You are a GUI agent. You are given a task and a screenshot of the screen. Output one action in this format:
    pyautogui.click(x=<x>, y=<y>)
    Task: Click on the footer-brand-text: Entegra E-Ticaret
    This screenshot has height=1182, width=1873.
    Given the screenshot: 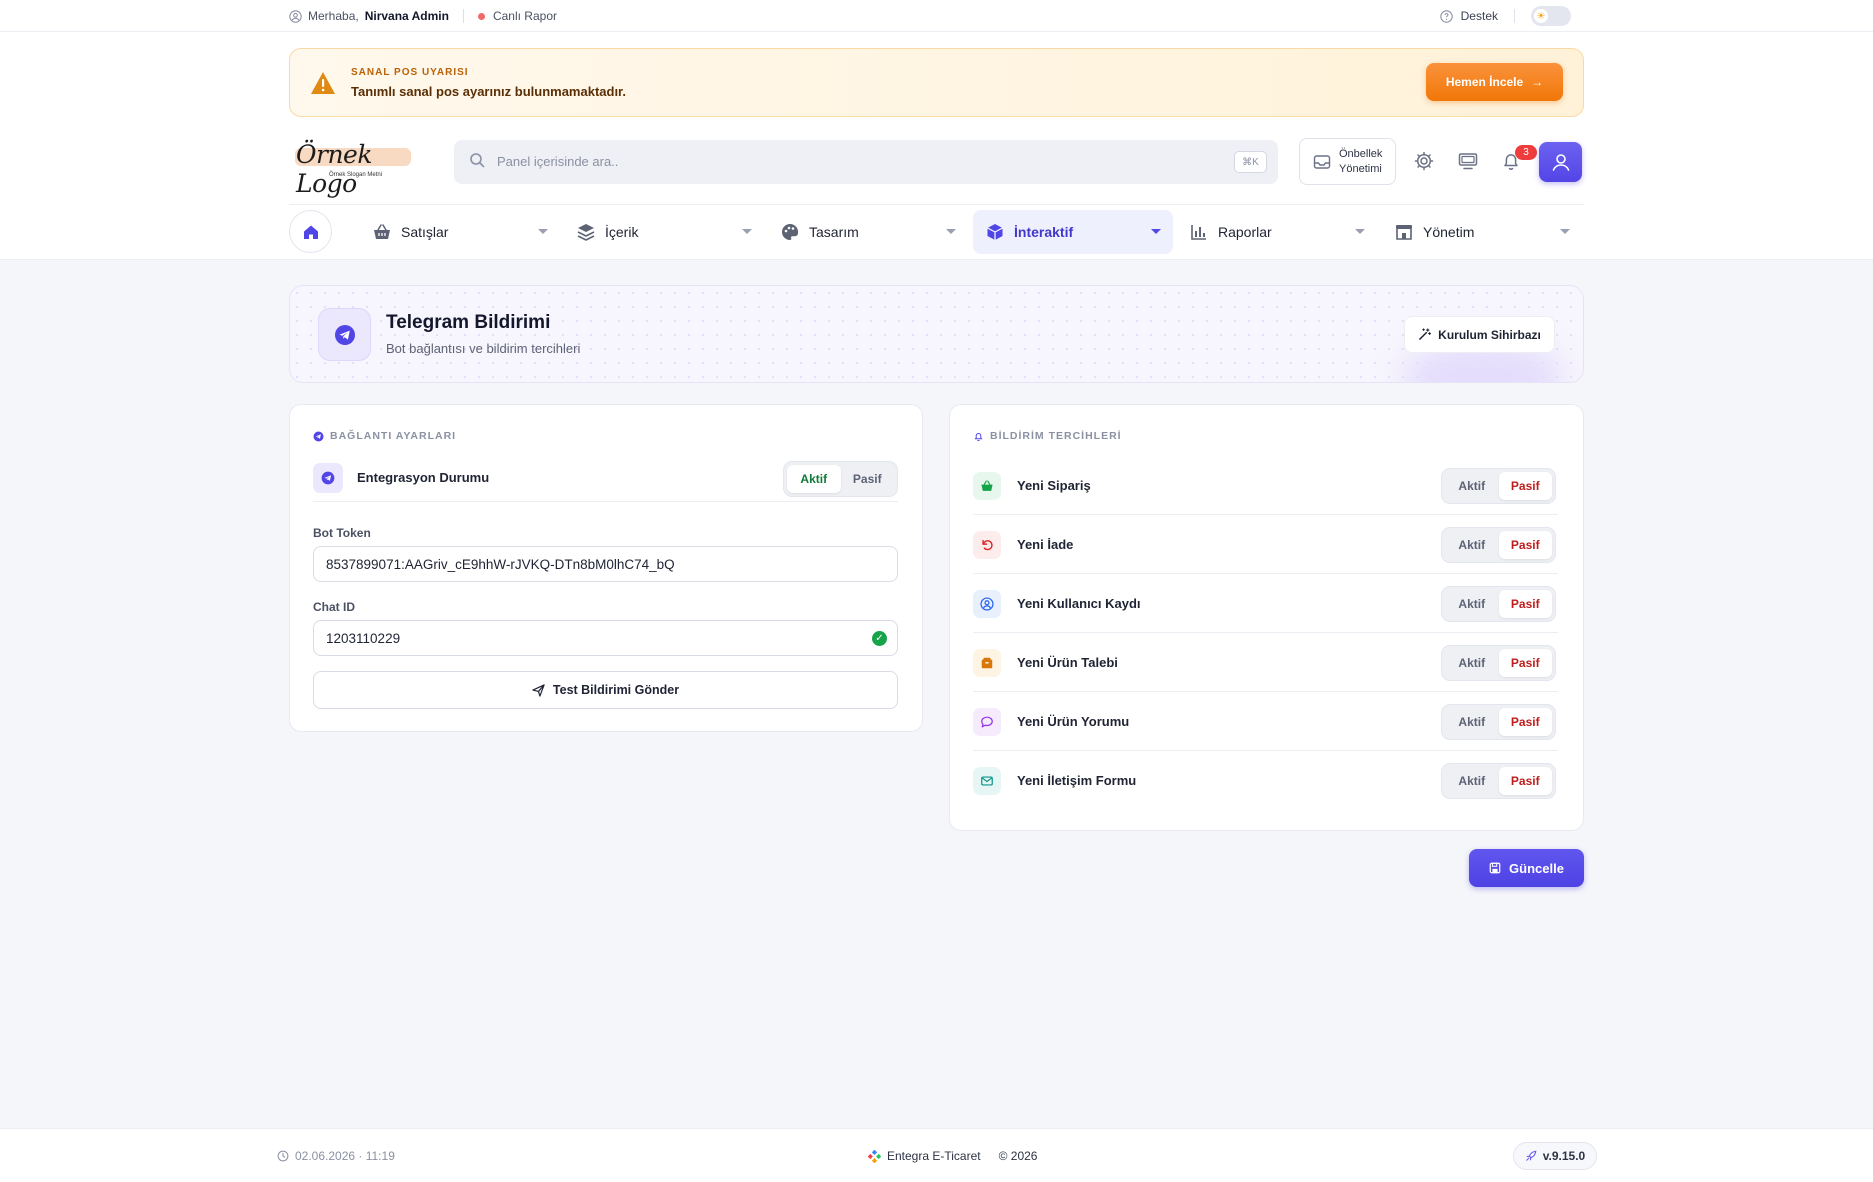 What is the action you would take?
    pyautogui.click(x=934, y=1156)
    